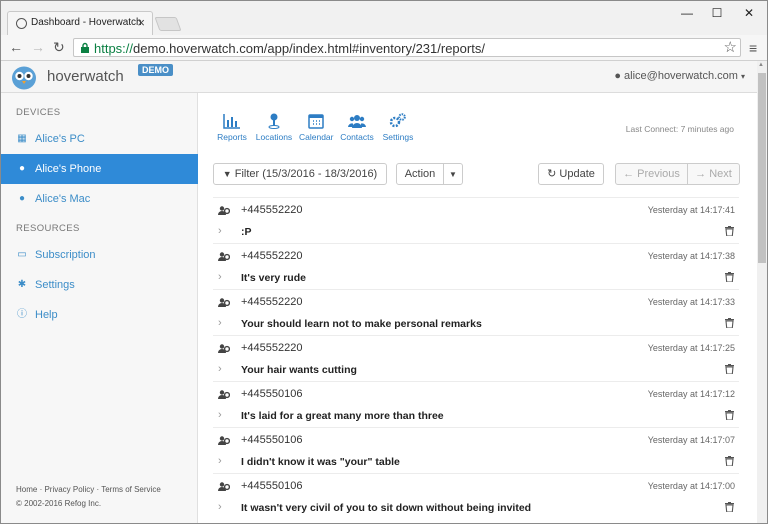 Image resolution: width=768 pixels, height=524 pixels. Describe the element at coordinates (85, 76) in the screenshot. I see `brand-name: hoverwatch` at that location.